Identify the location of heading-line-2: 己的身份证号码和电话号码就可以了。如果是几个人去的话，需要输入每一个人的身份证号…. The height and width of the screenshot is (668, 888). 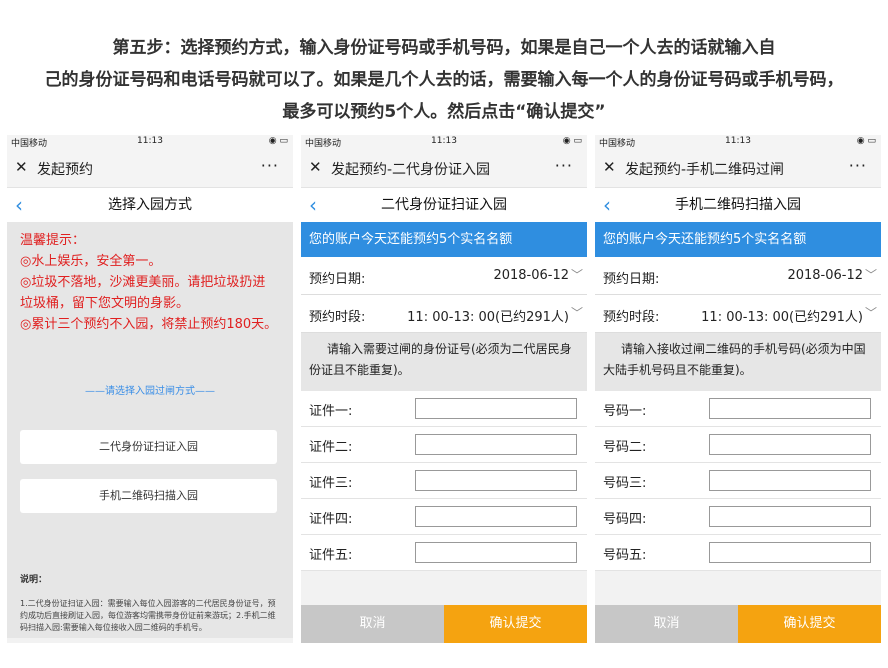
(444, 80).